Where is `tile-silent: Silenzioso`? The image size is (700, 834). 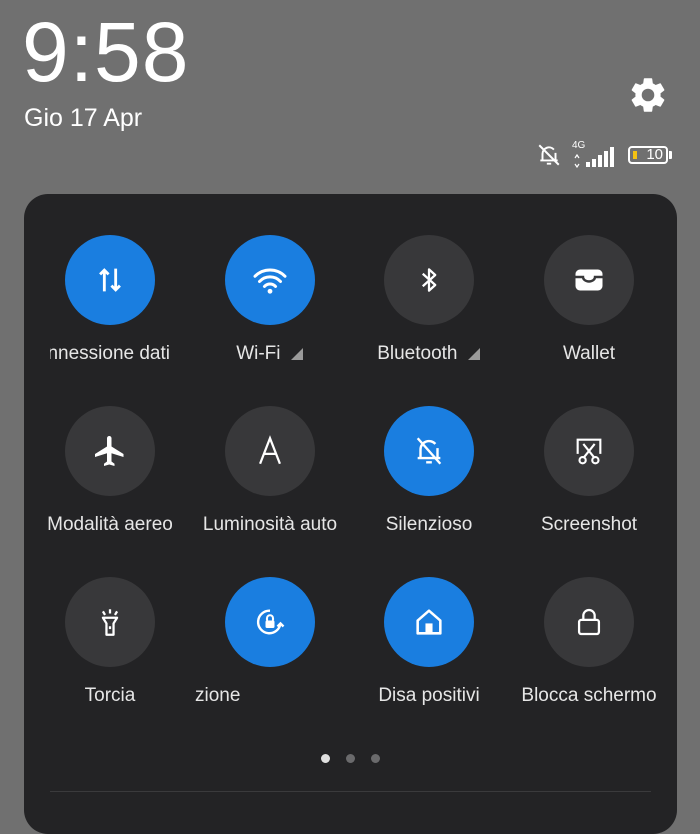 tile-silent: Silenzioso is located at coordinates (429, 472).